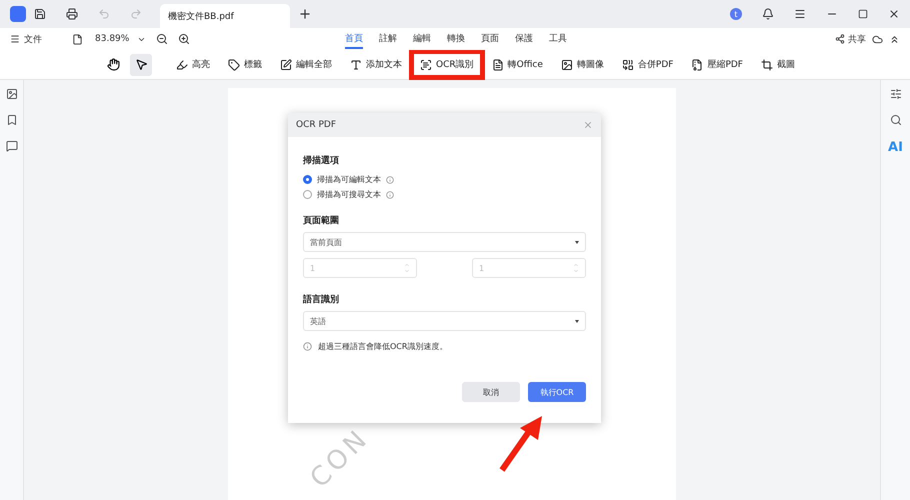 The image size is (910, 500). I want to click on dialog-title: OCR PDF, so click(316, 125).